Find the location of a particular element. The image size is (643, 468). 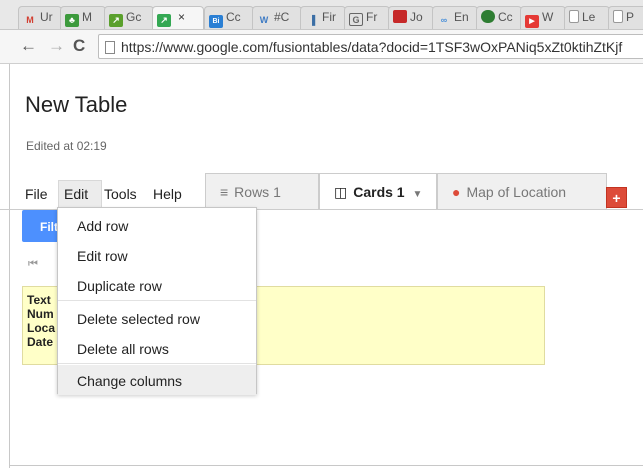

view-tabs: ≡ Rows 1 ◫ Cards 1 ▼ ● Map of Location is located at coordinates (415, 191).